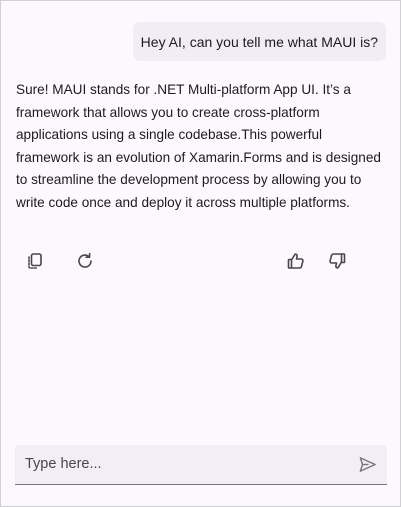 The height and width of the screenshot is (507, 401). I want to click on message-input, so click(185, 464).